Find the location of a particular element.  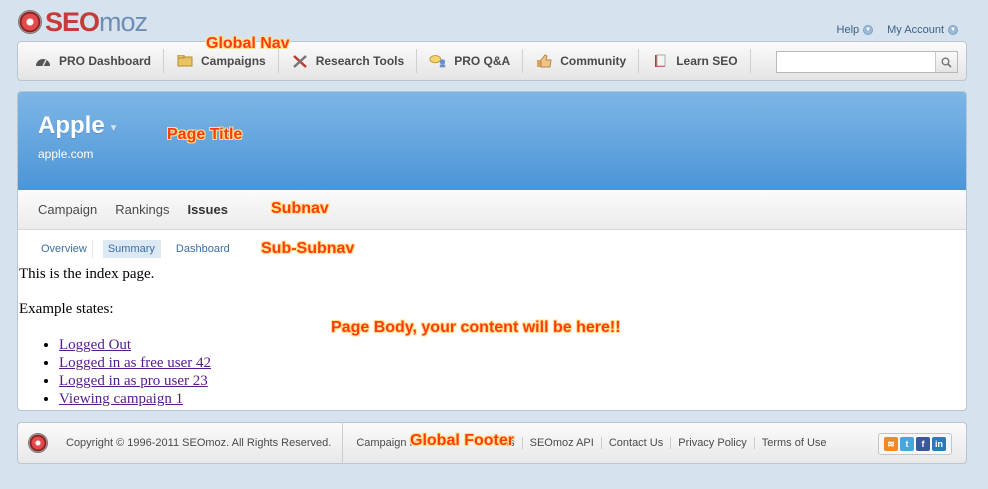

annotation-global-footer: Global Footer is located at coordinates (462, 440).